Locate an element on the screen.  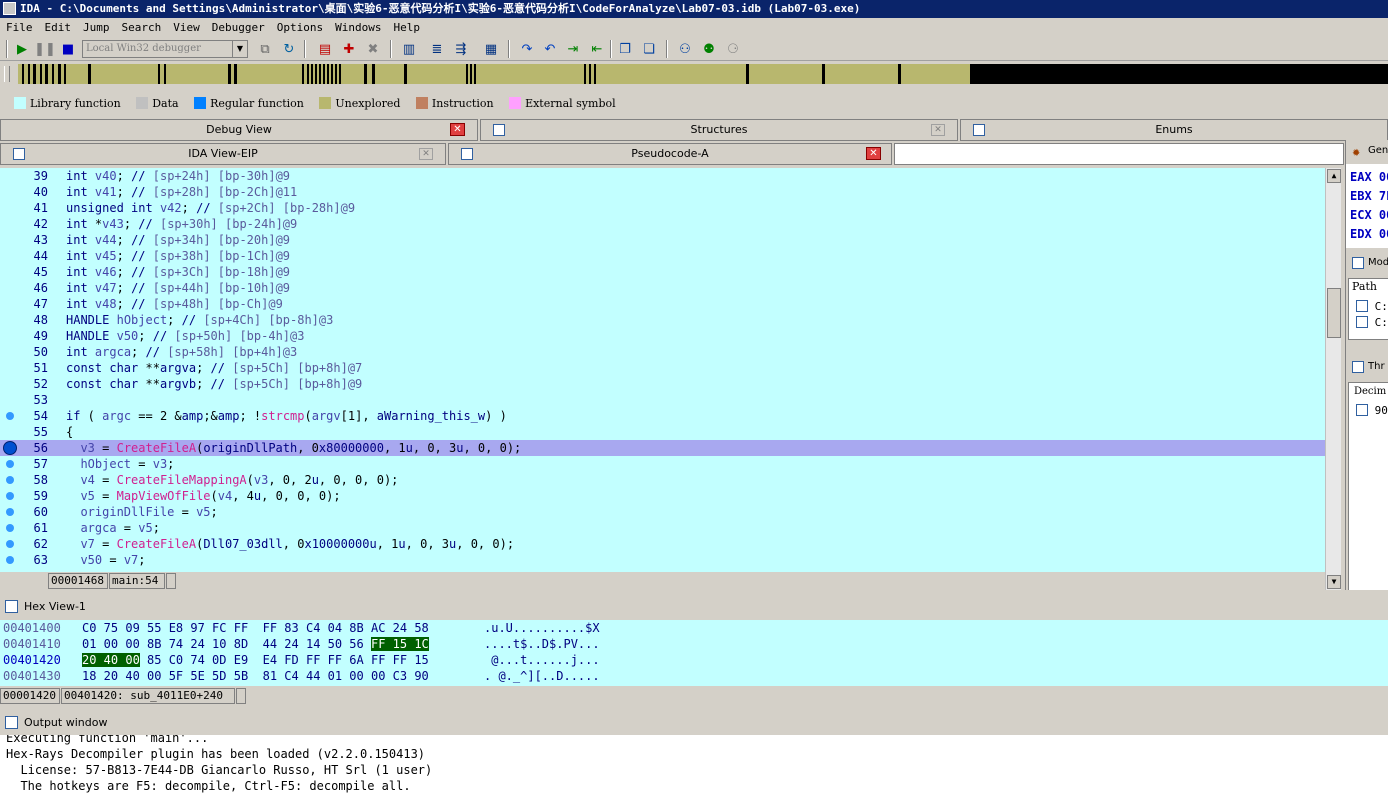
menu-search: Search is located at coordinates (142, 27).